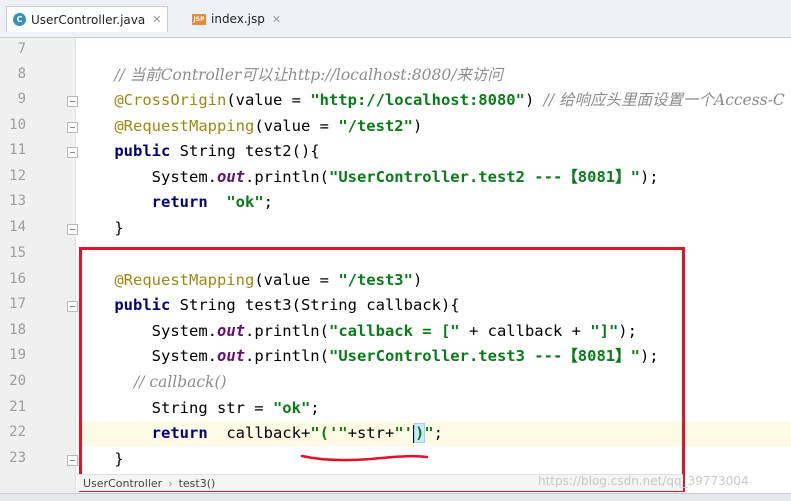 Image resolution: width=791 pixels, height=501 pixels. What do you see at coordinates (17, 330) in the screenshot?
I see `line-number: 18` at bounding box center [17, 330].